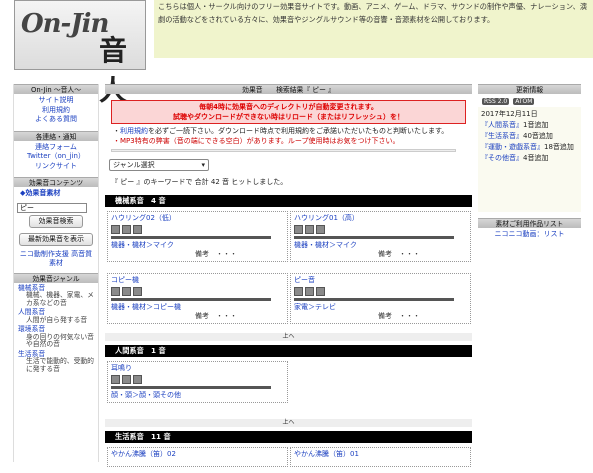 This screenshot has height=473, width=593. I want to click on update-info-head: 更新情報, so click(529, 89).